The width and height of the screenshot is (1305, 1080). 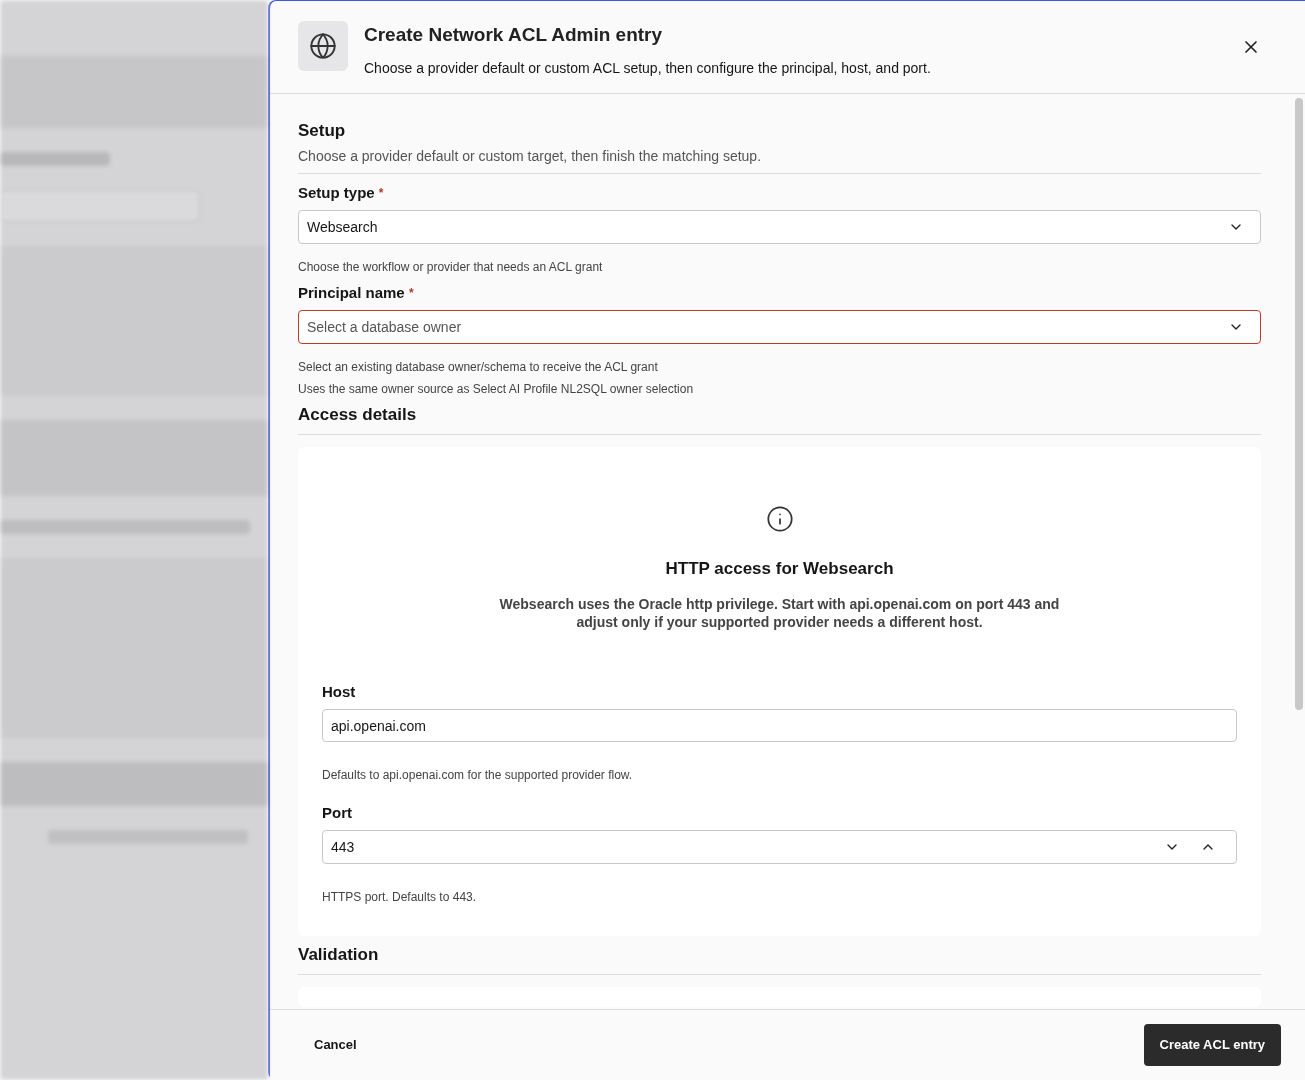 What do you see at coordinates (779, 160) in the screenshot?
I see `section-description: Choose a provider default or custom target, then finish the matching setup.` at bounding box center [779, 160].